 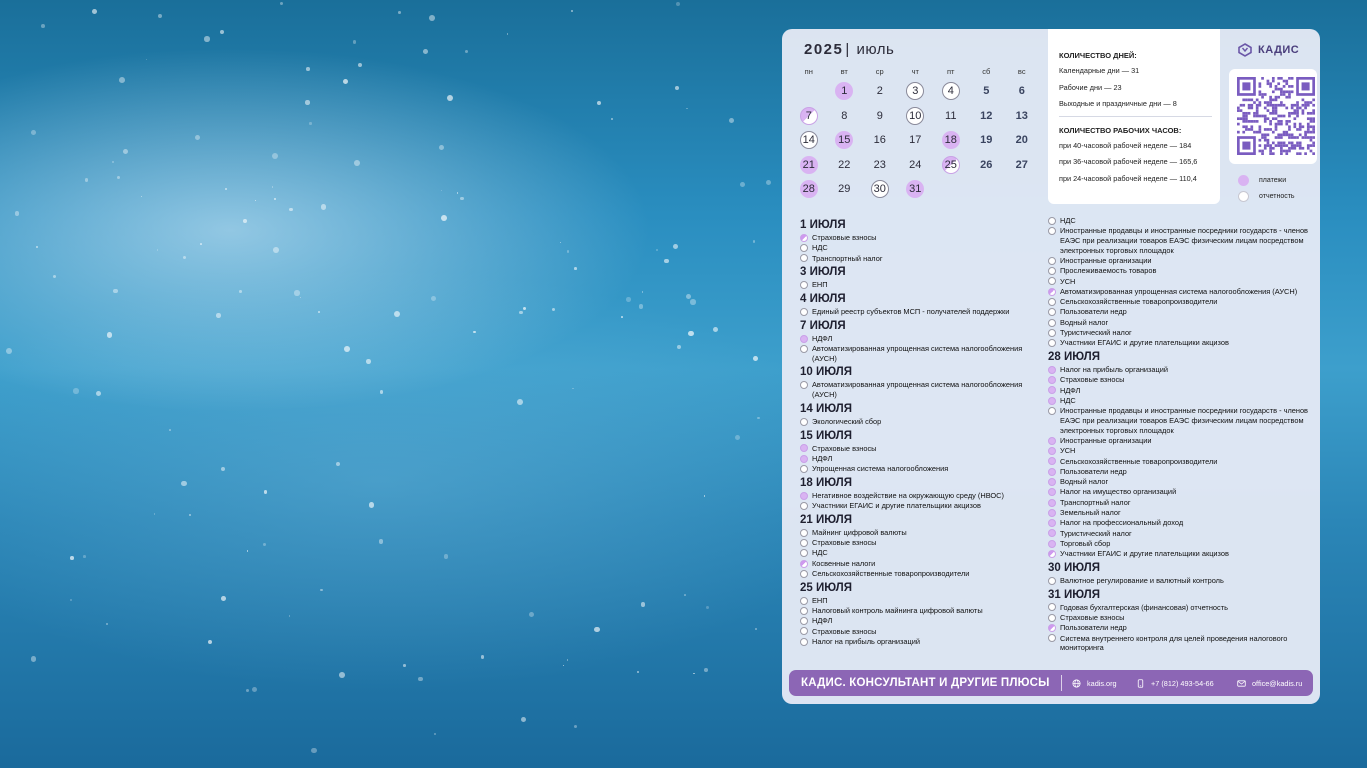 I want to click on calendar-day: 14, so click(x=809, y=140).